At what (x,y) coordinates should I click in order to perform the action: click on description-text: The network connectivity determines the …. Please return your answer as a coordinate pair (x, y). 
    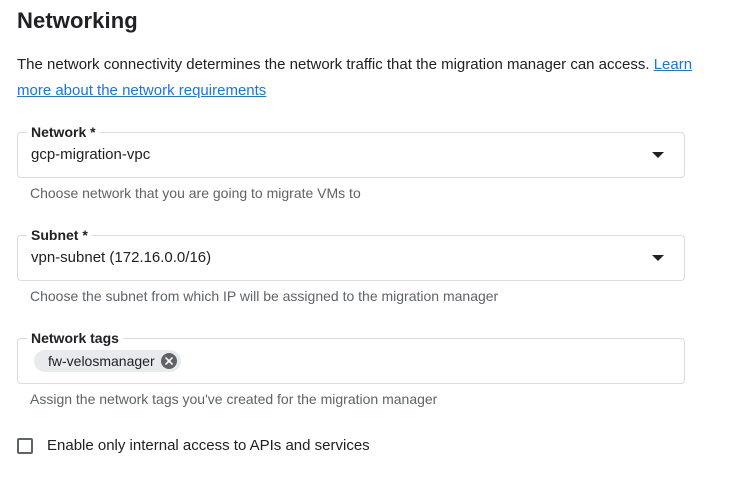
    Looking at the image, I should click on (333, 64).